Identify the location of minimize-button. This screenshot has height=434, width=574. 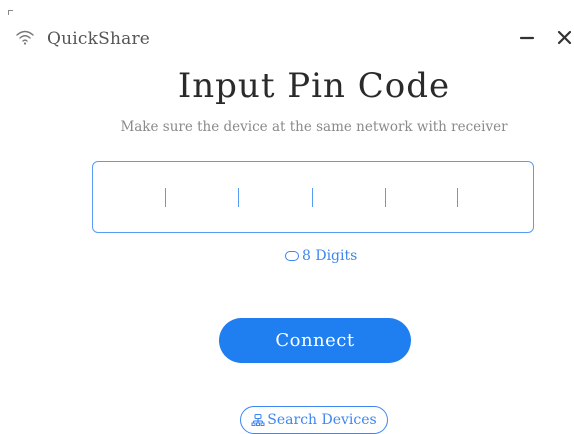
(527, 37).